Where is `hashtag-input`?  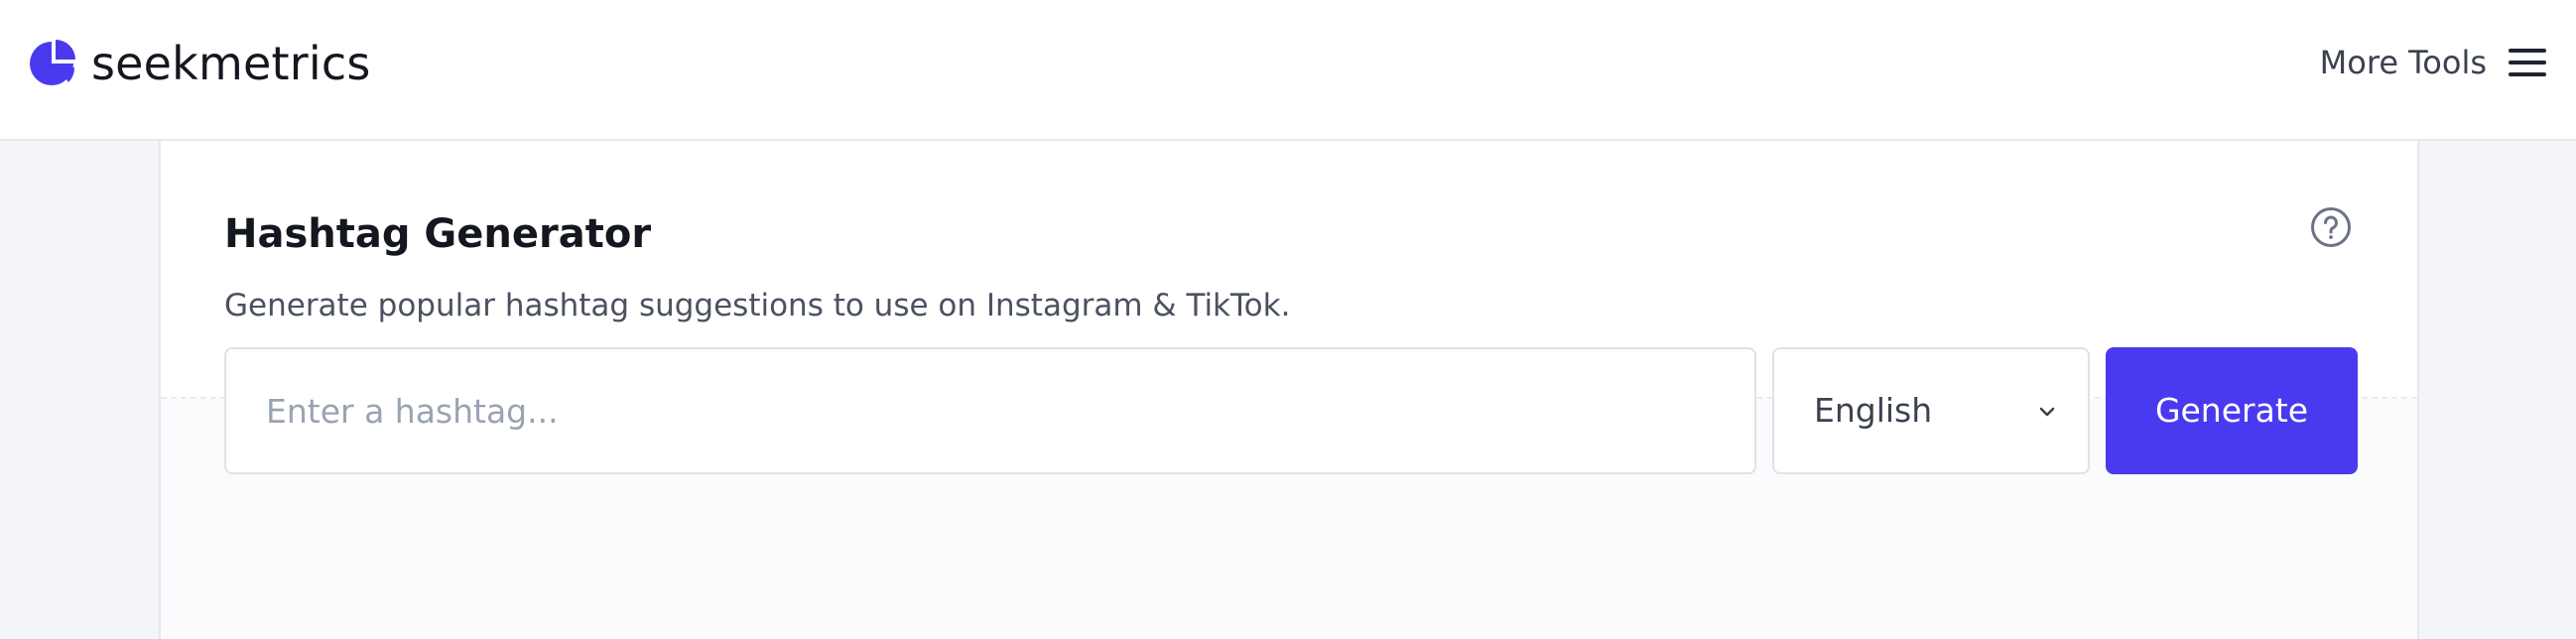 hashtag-input is located at coordinates (990, 410).